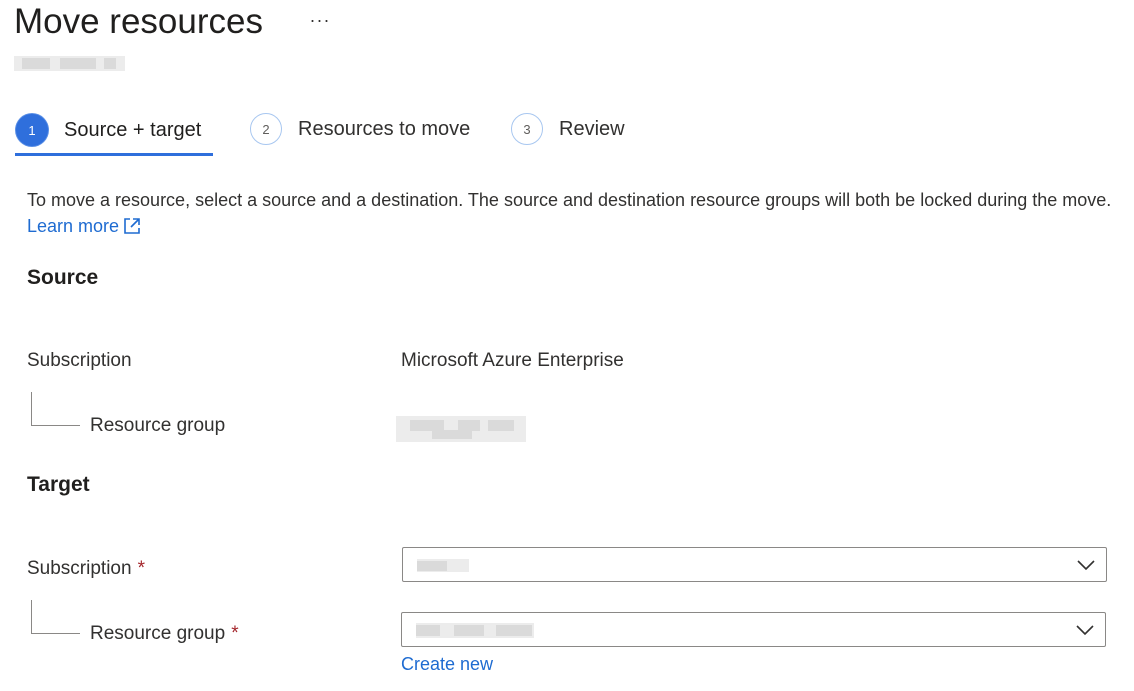  What do you see at coordinates (447, 664) in the screenshot?
I see `create-new-resource-group-link: Create new` at bounding box center [447, 664].